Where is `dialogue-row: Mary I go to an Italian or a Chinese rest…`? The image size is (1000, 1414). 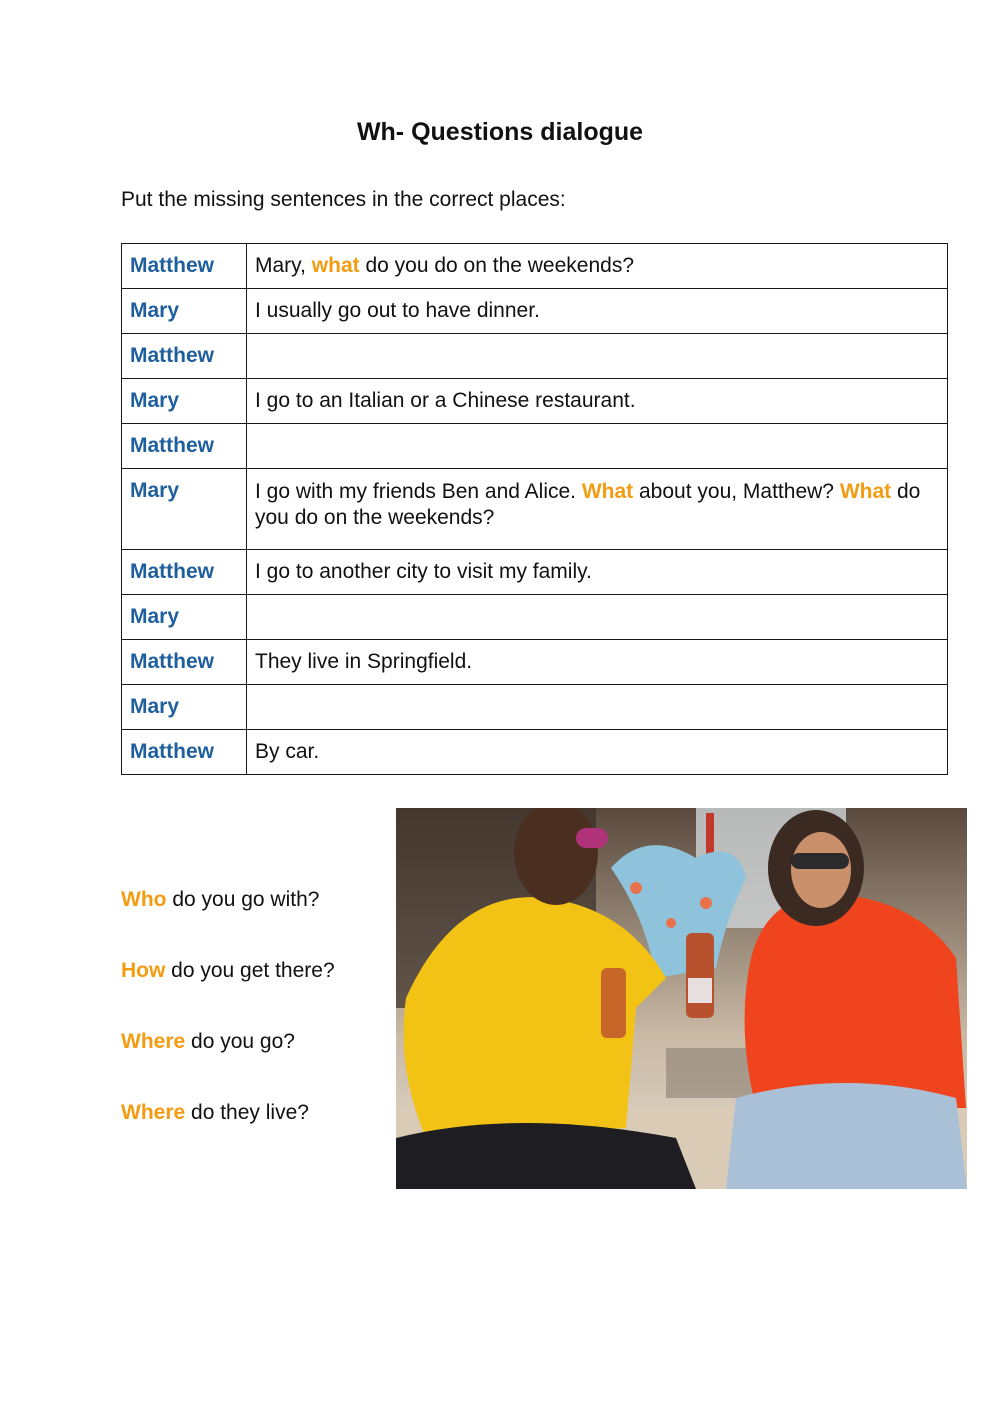
dialogue-row: Mary I go to an Italian or a Chinese rest… is located at coordinates (534, 401).